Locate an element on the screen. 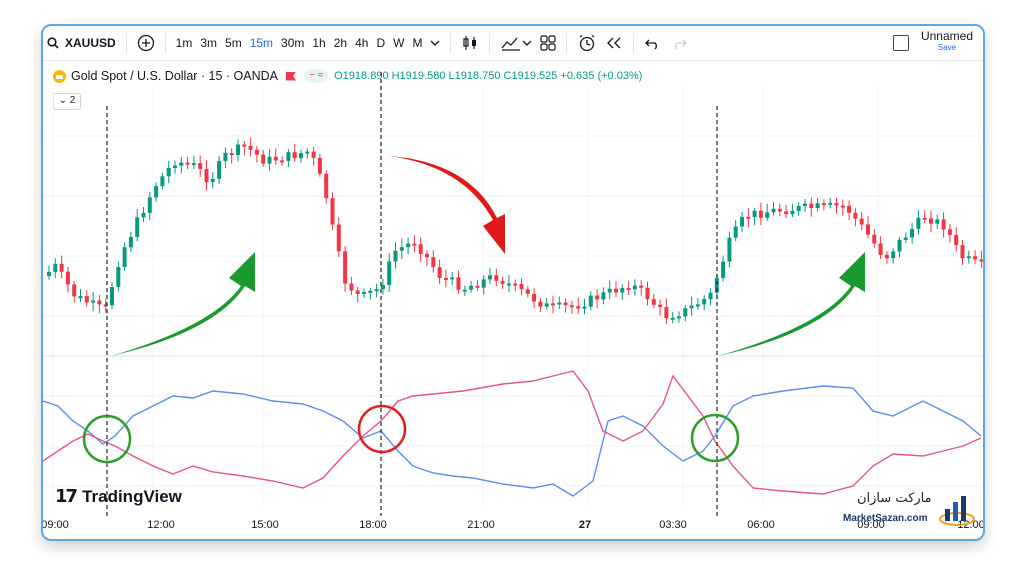 This screenshot has height=561, width=1024. interval-1h: 1h is located at coordinates (318, 43).